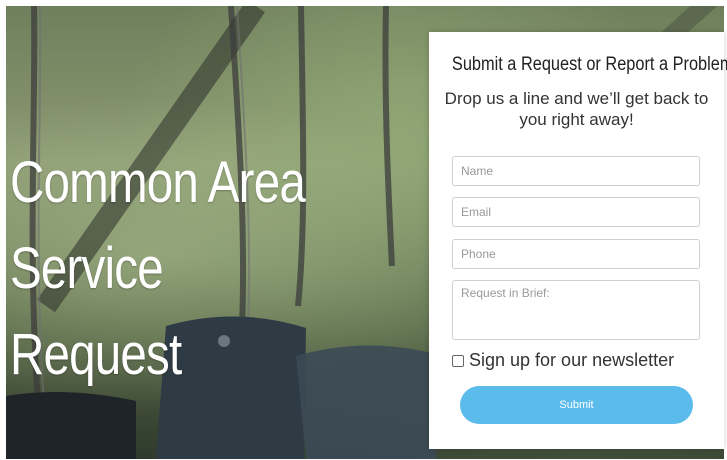 The image size is (727, 460). I want to click on newsletter-option: Sign up for our newsletter, so click(563, 360).